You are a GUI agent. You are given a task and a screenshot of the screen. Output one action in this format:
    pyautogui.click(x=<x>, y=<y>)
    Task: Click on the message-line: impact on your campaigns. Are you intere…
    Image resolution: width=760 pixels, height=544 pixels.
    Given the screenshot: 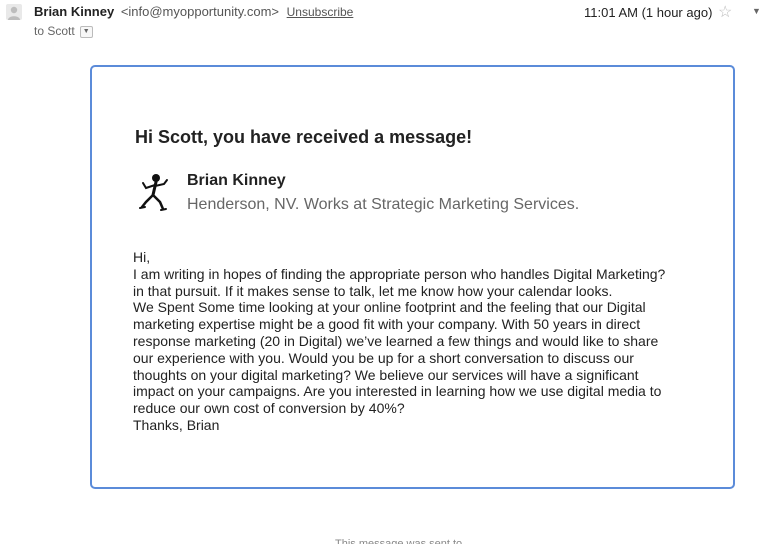 What is the action you would take?
    pyautogui.click(x=397, y=391)
    